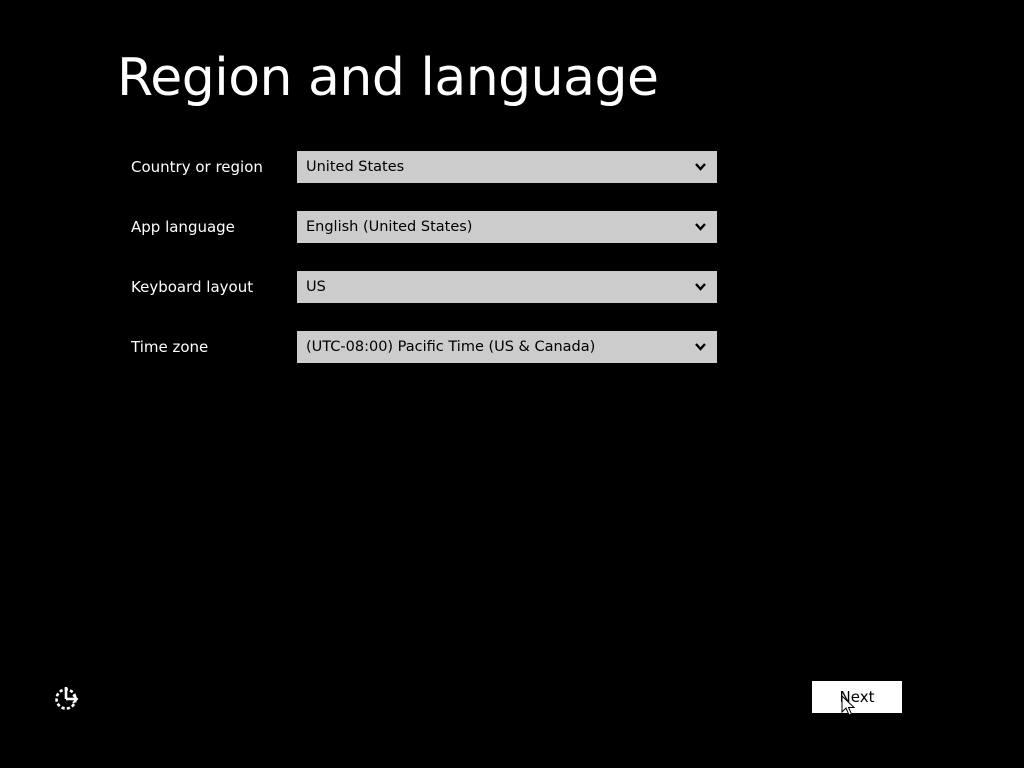  Describe the element at coordinates (389, 227) in the screenshot. I see `app-language-value: English (United States)` at that location.